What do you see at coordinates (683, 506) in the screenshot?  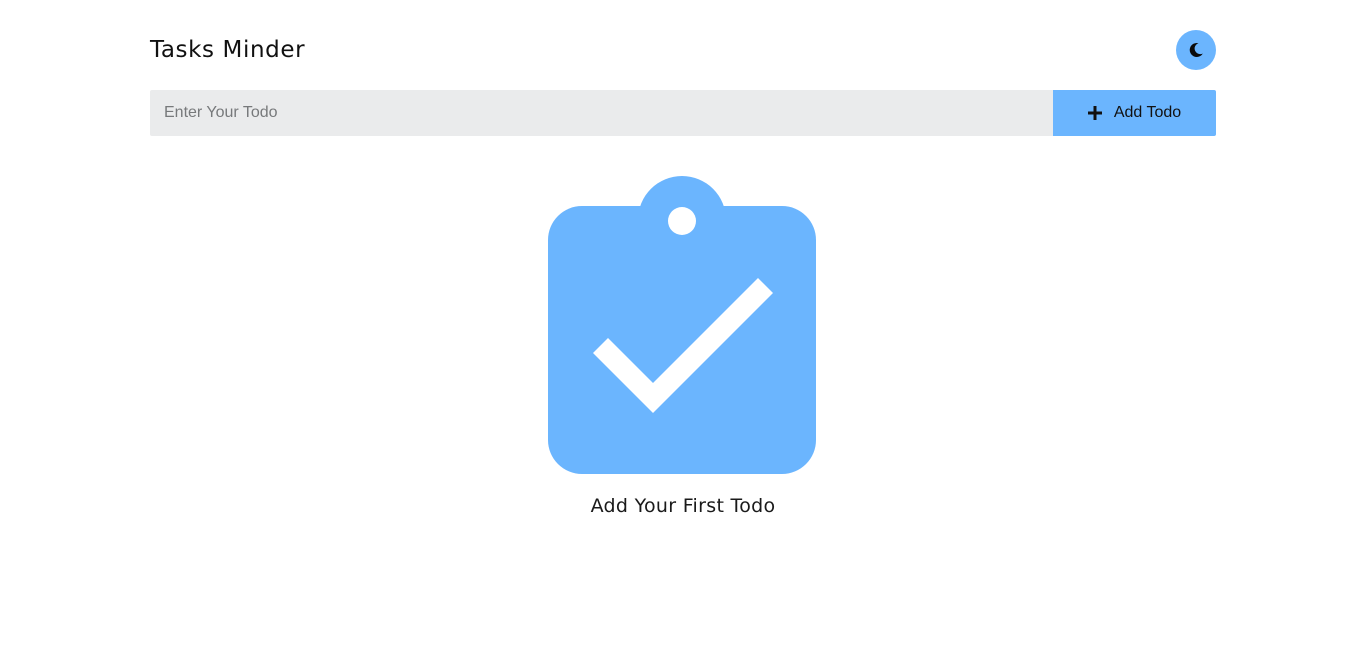 I see `empty-state-message: Add Your First Todo` at bounding box center [683, 506].